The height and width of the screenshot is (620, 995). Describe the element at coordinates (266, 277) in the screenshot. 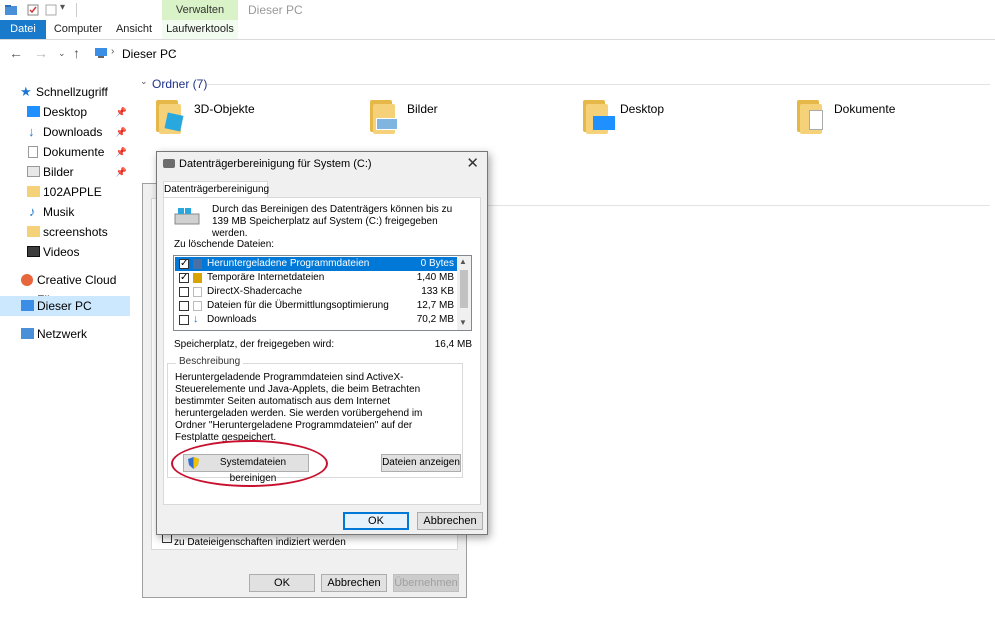

I see `file-name: Temporäre Internetdateien` at that location.